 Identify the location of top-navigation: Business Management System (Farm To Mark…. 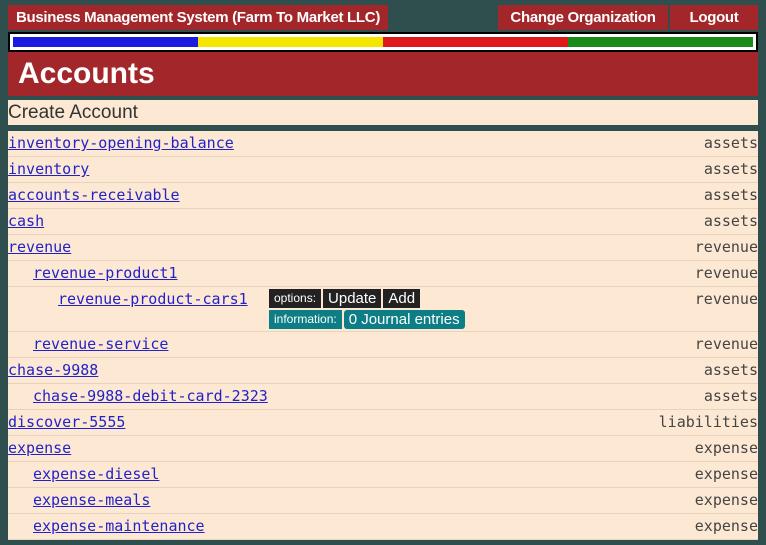
(383, 15).